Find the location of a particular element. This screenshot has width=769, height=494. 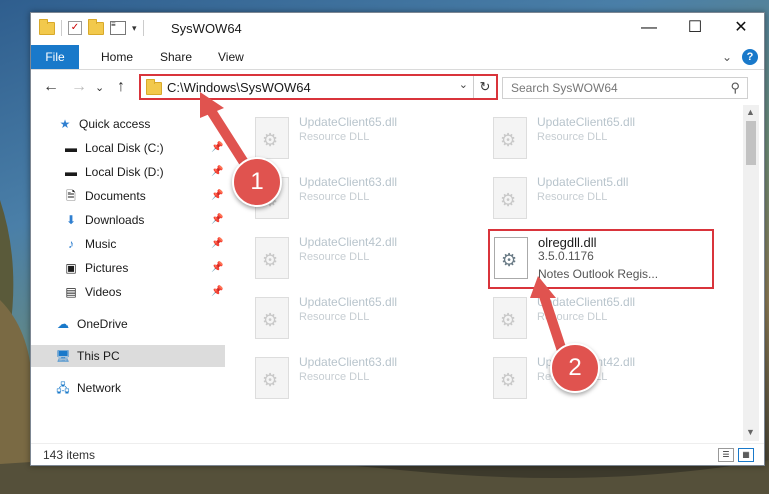

tab-view: View is located at coordinates (231, 57).